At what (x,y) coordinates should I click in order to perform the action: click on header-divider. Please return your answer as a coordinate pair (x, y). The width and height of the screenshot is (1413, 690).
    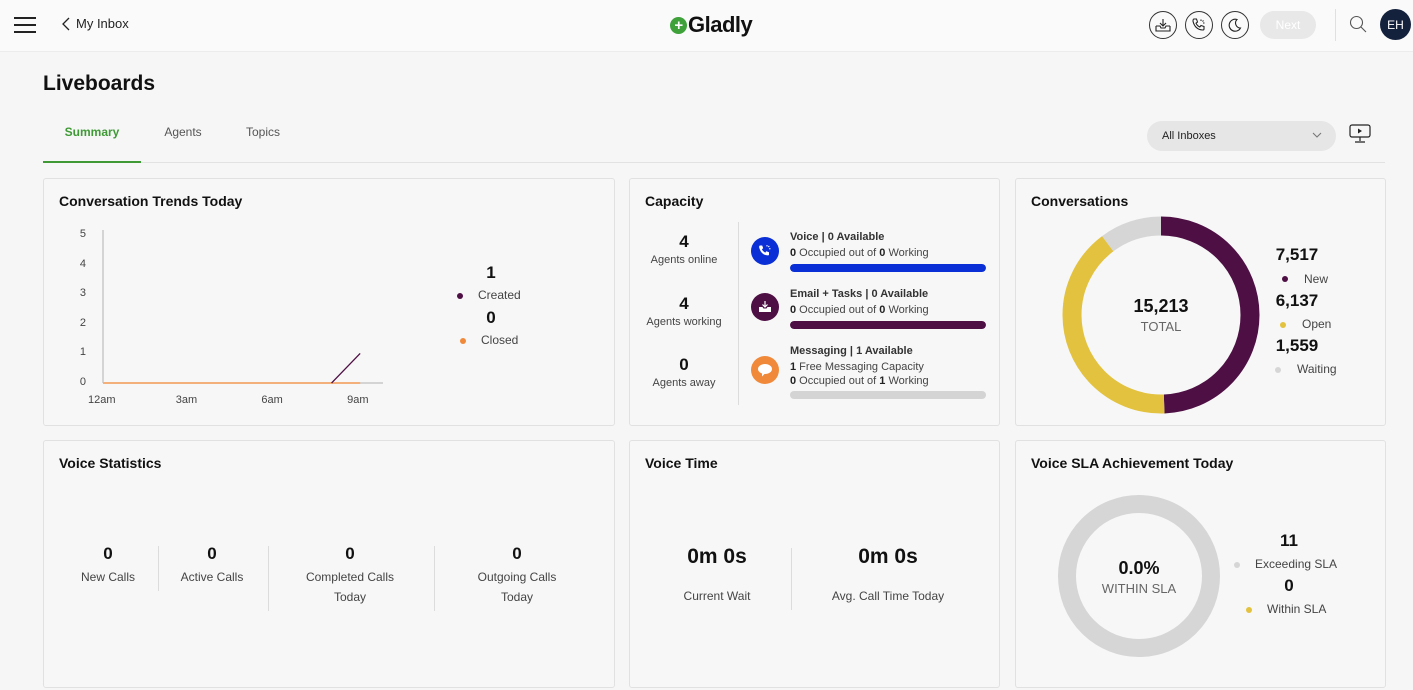
    Looking at the image, I should click on (1335, 25).